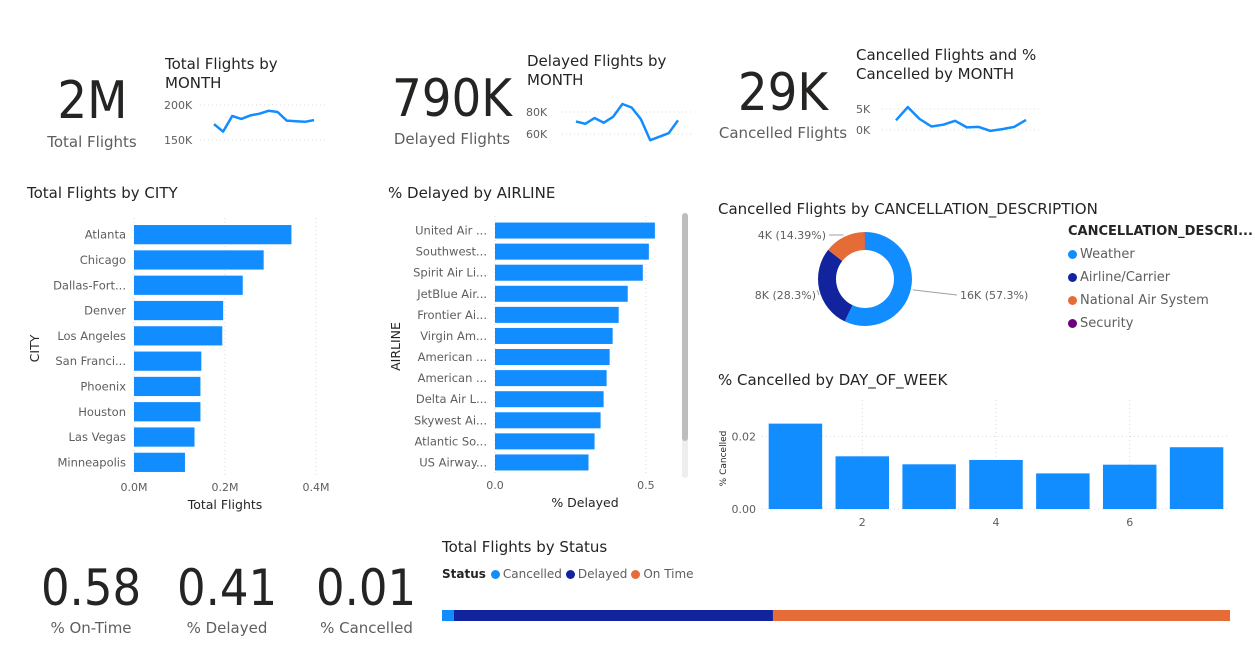  Describe the element at coordinates (597, 70) in the screenshot. I see `chart-title-delayed-by-month: Delayed Flights by MONTH` at that location.